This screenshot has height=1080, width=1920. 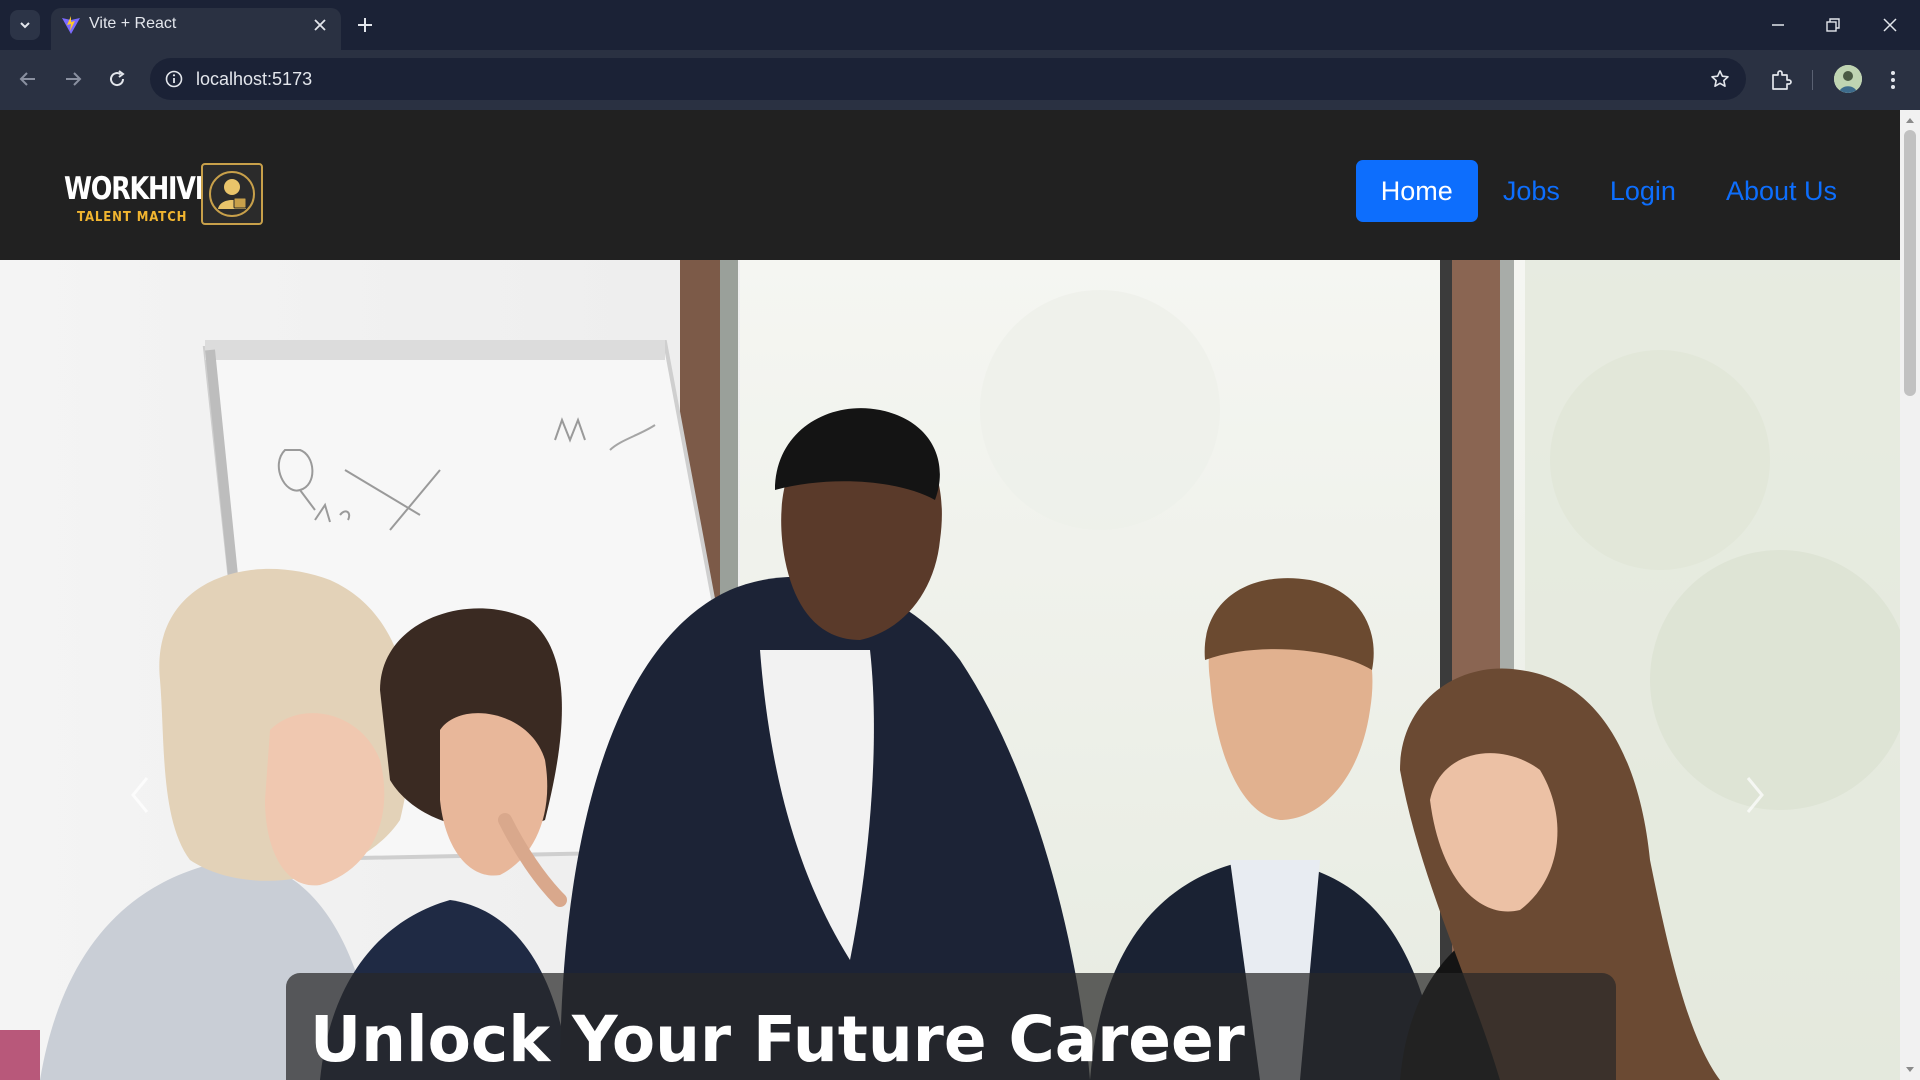 What do you see at coordinates (71, 27) in the screenshot?
I see `vite-icon` at bounding box center [71, 27].